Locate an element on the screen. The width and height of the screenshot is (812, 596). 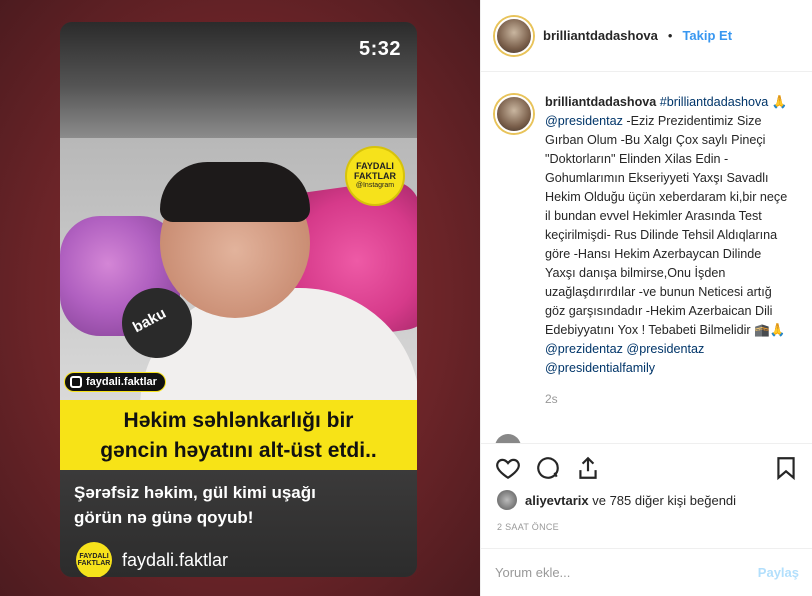
post-actions is located at coordinates (646, 470).